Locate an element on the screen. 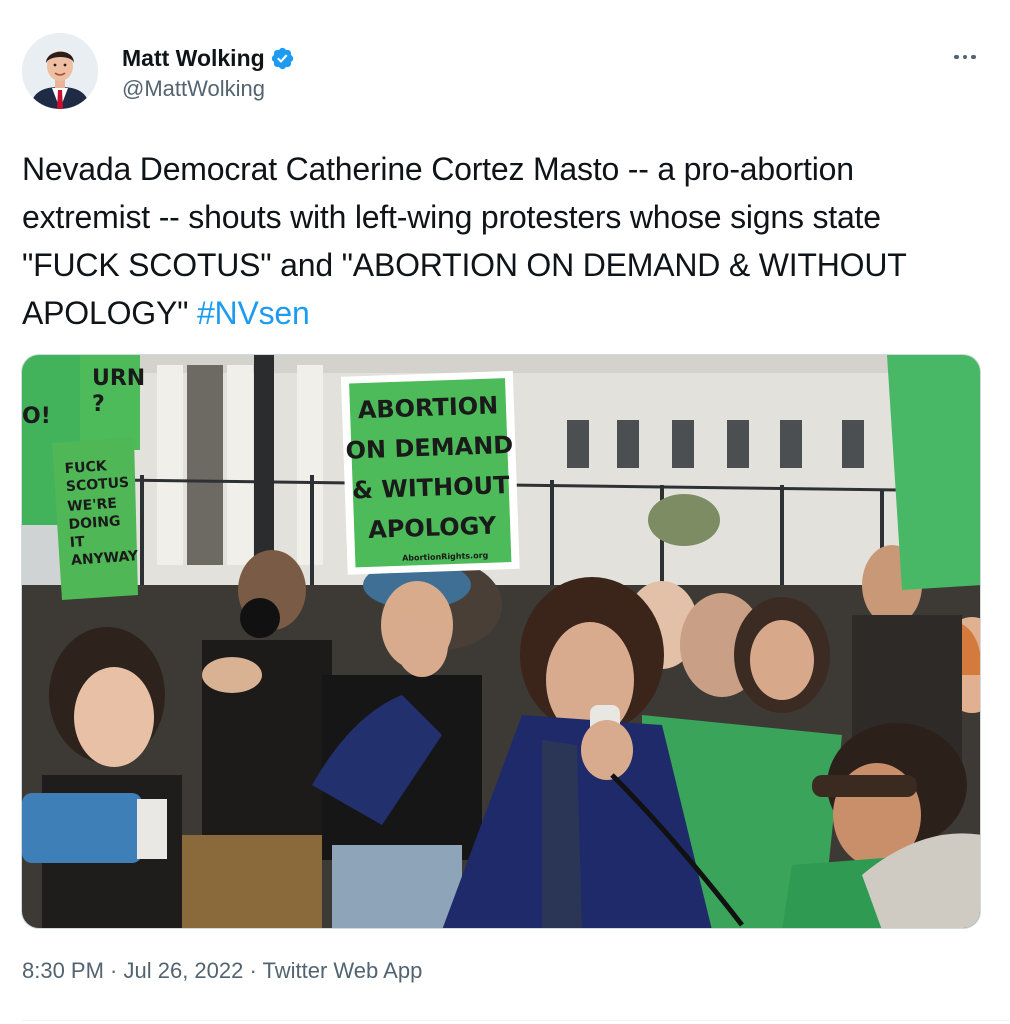 The image size is (1010, 1024). person-avatar-icon is located at coordinates (60, 71).